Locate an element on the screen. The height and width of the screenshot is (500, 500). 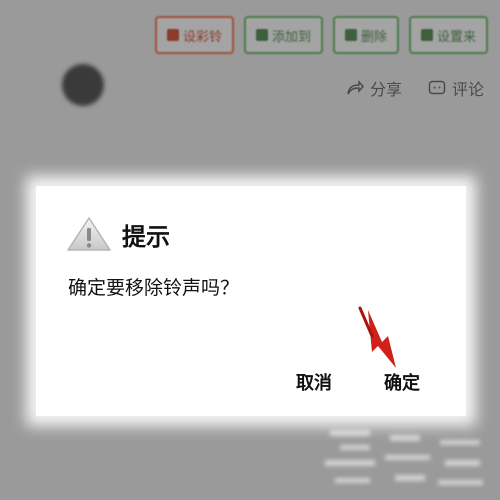
annotation-arrow-icon is located at coordinates (377, 337).